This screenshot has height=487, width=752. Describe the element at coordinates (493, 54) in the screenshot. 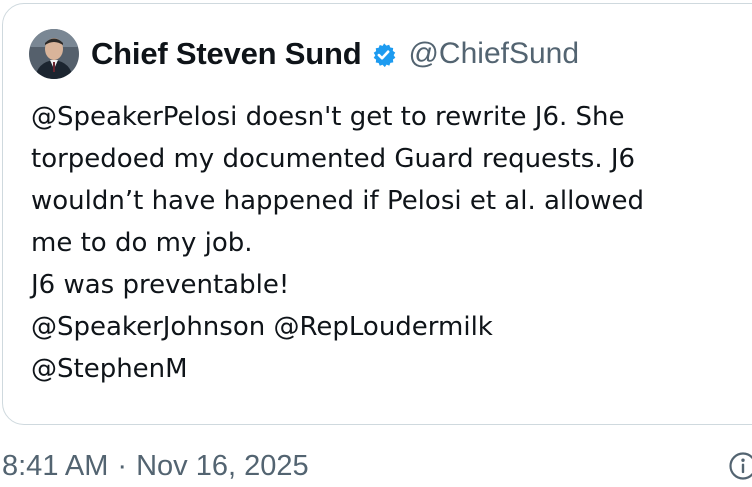

I see `author-handle: @ChiefSund` at that location.